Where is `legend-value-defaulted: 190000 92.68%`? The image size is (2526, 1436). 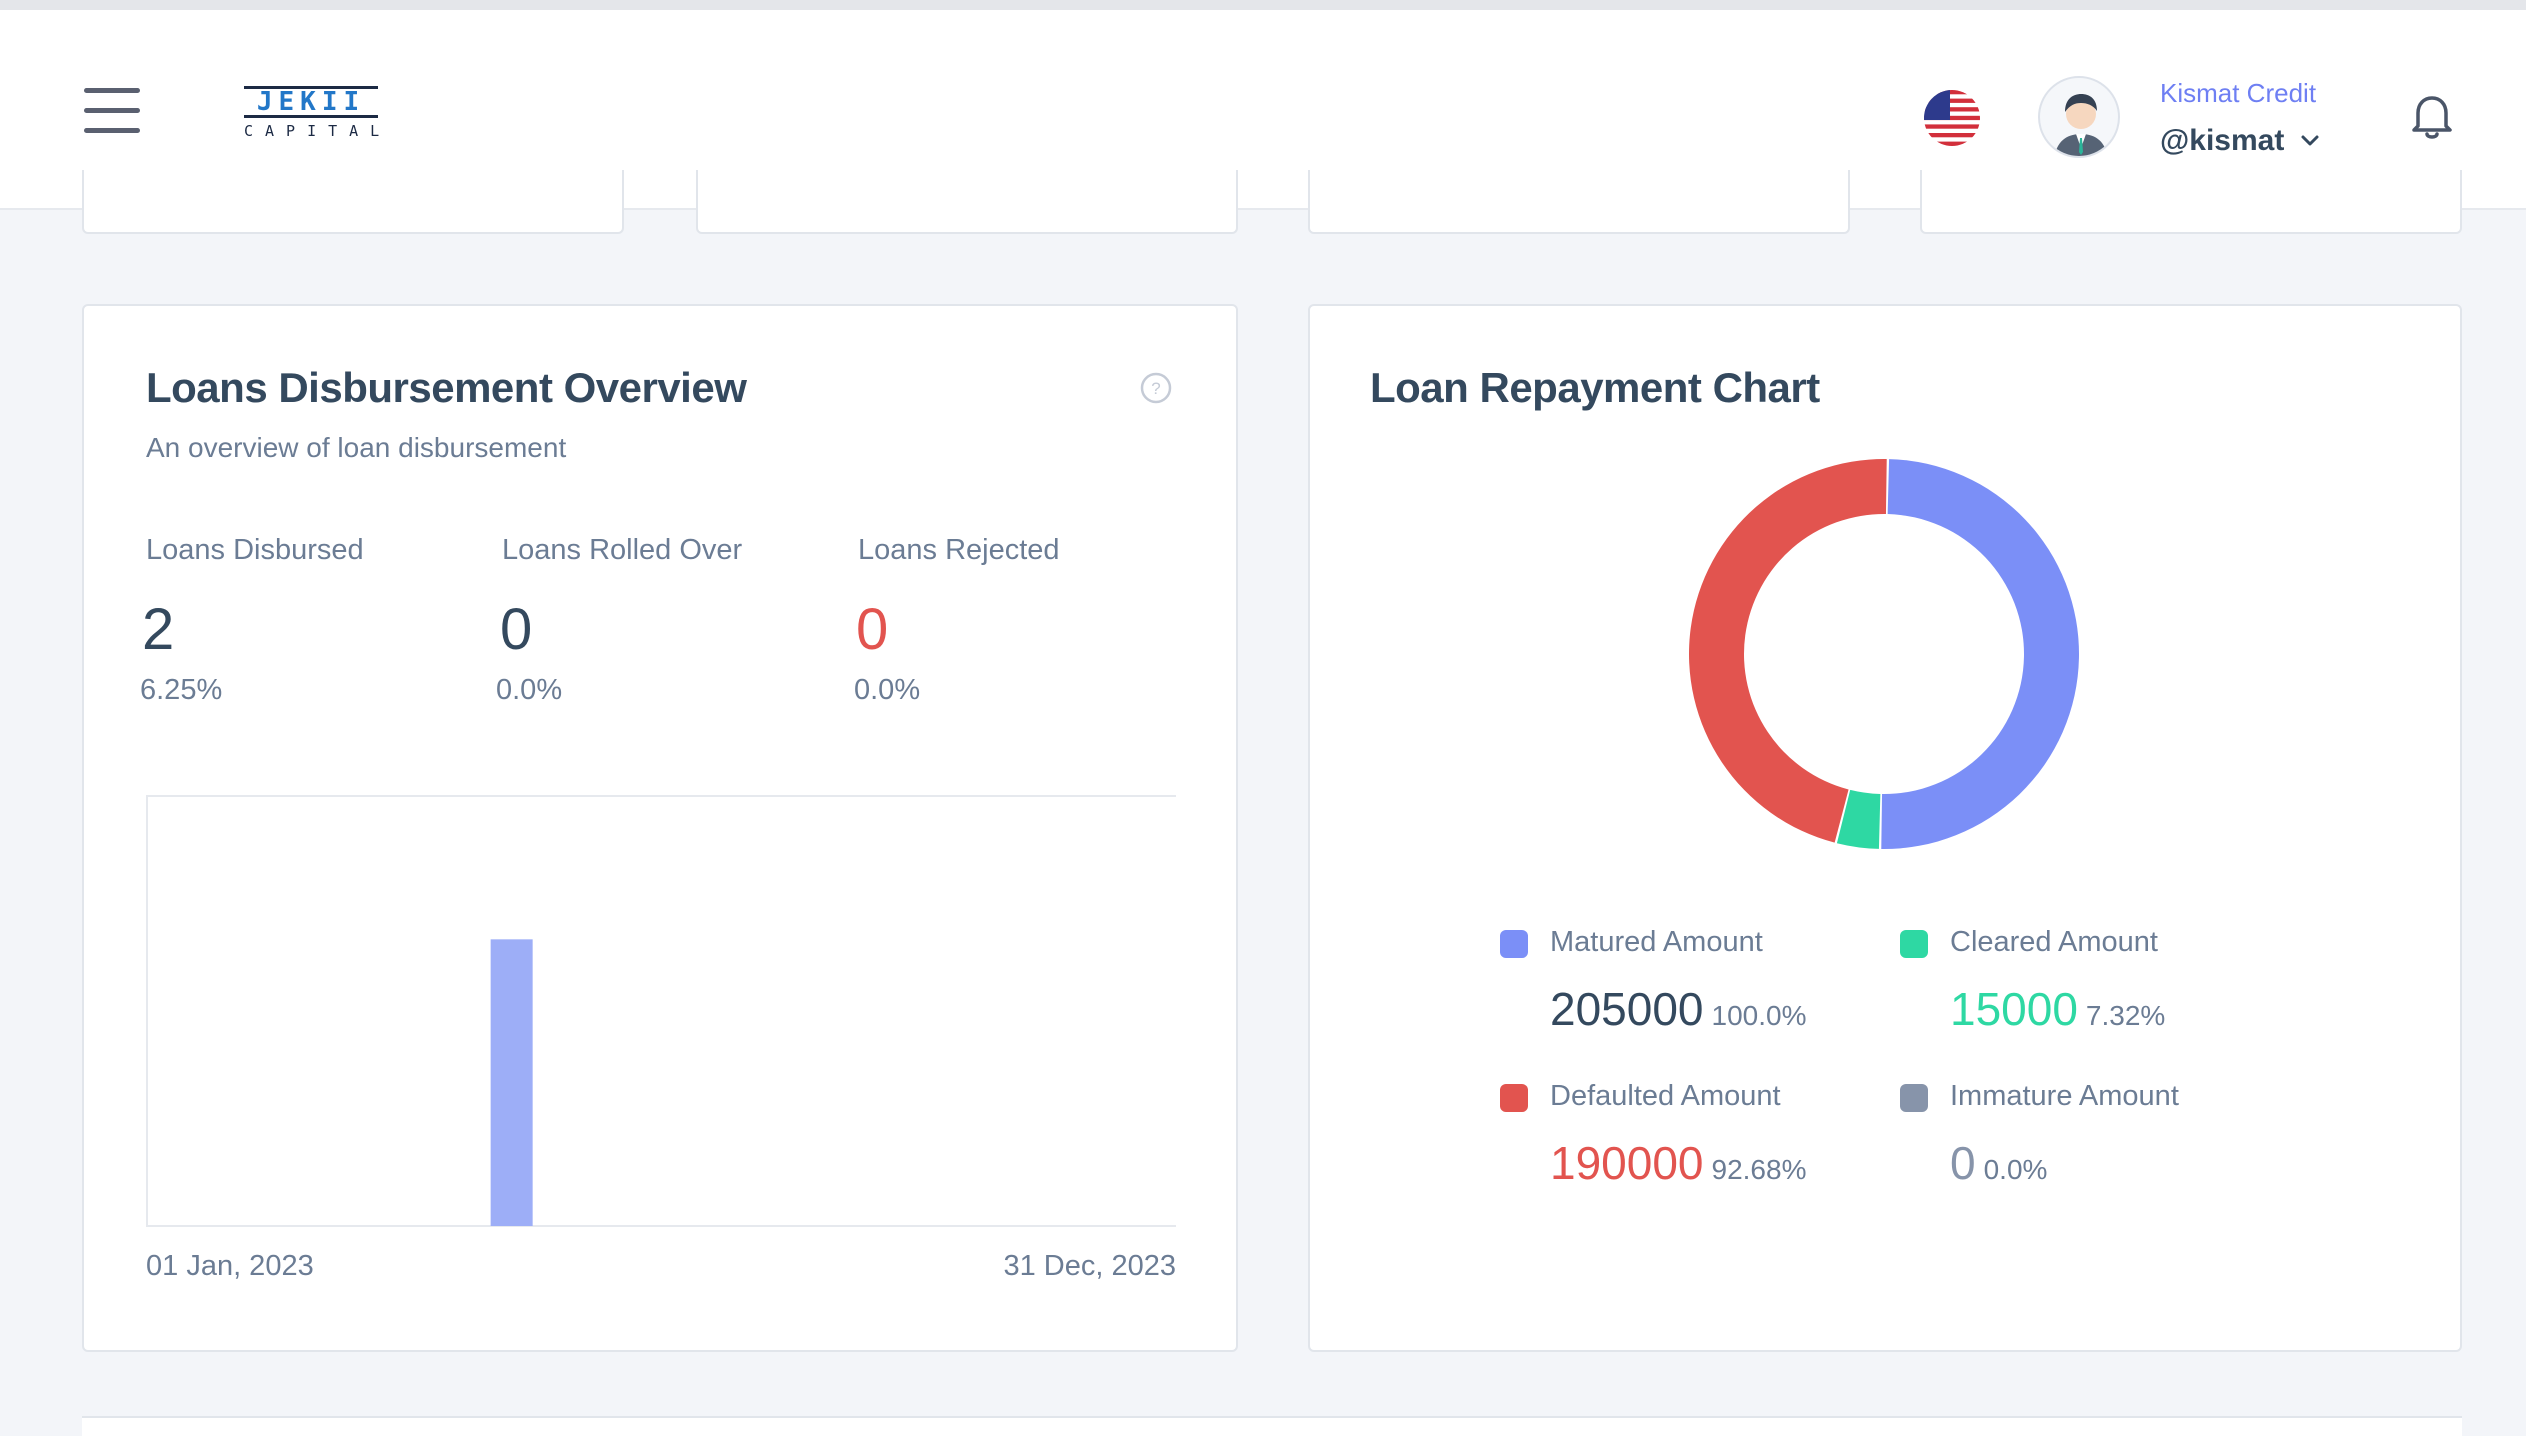 legend-value-defaulted: 190000 92.68% is located at coordinates (1678, 1163).